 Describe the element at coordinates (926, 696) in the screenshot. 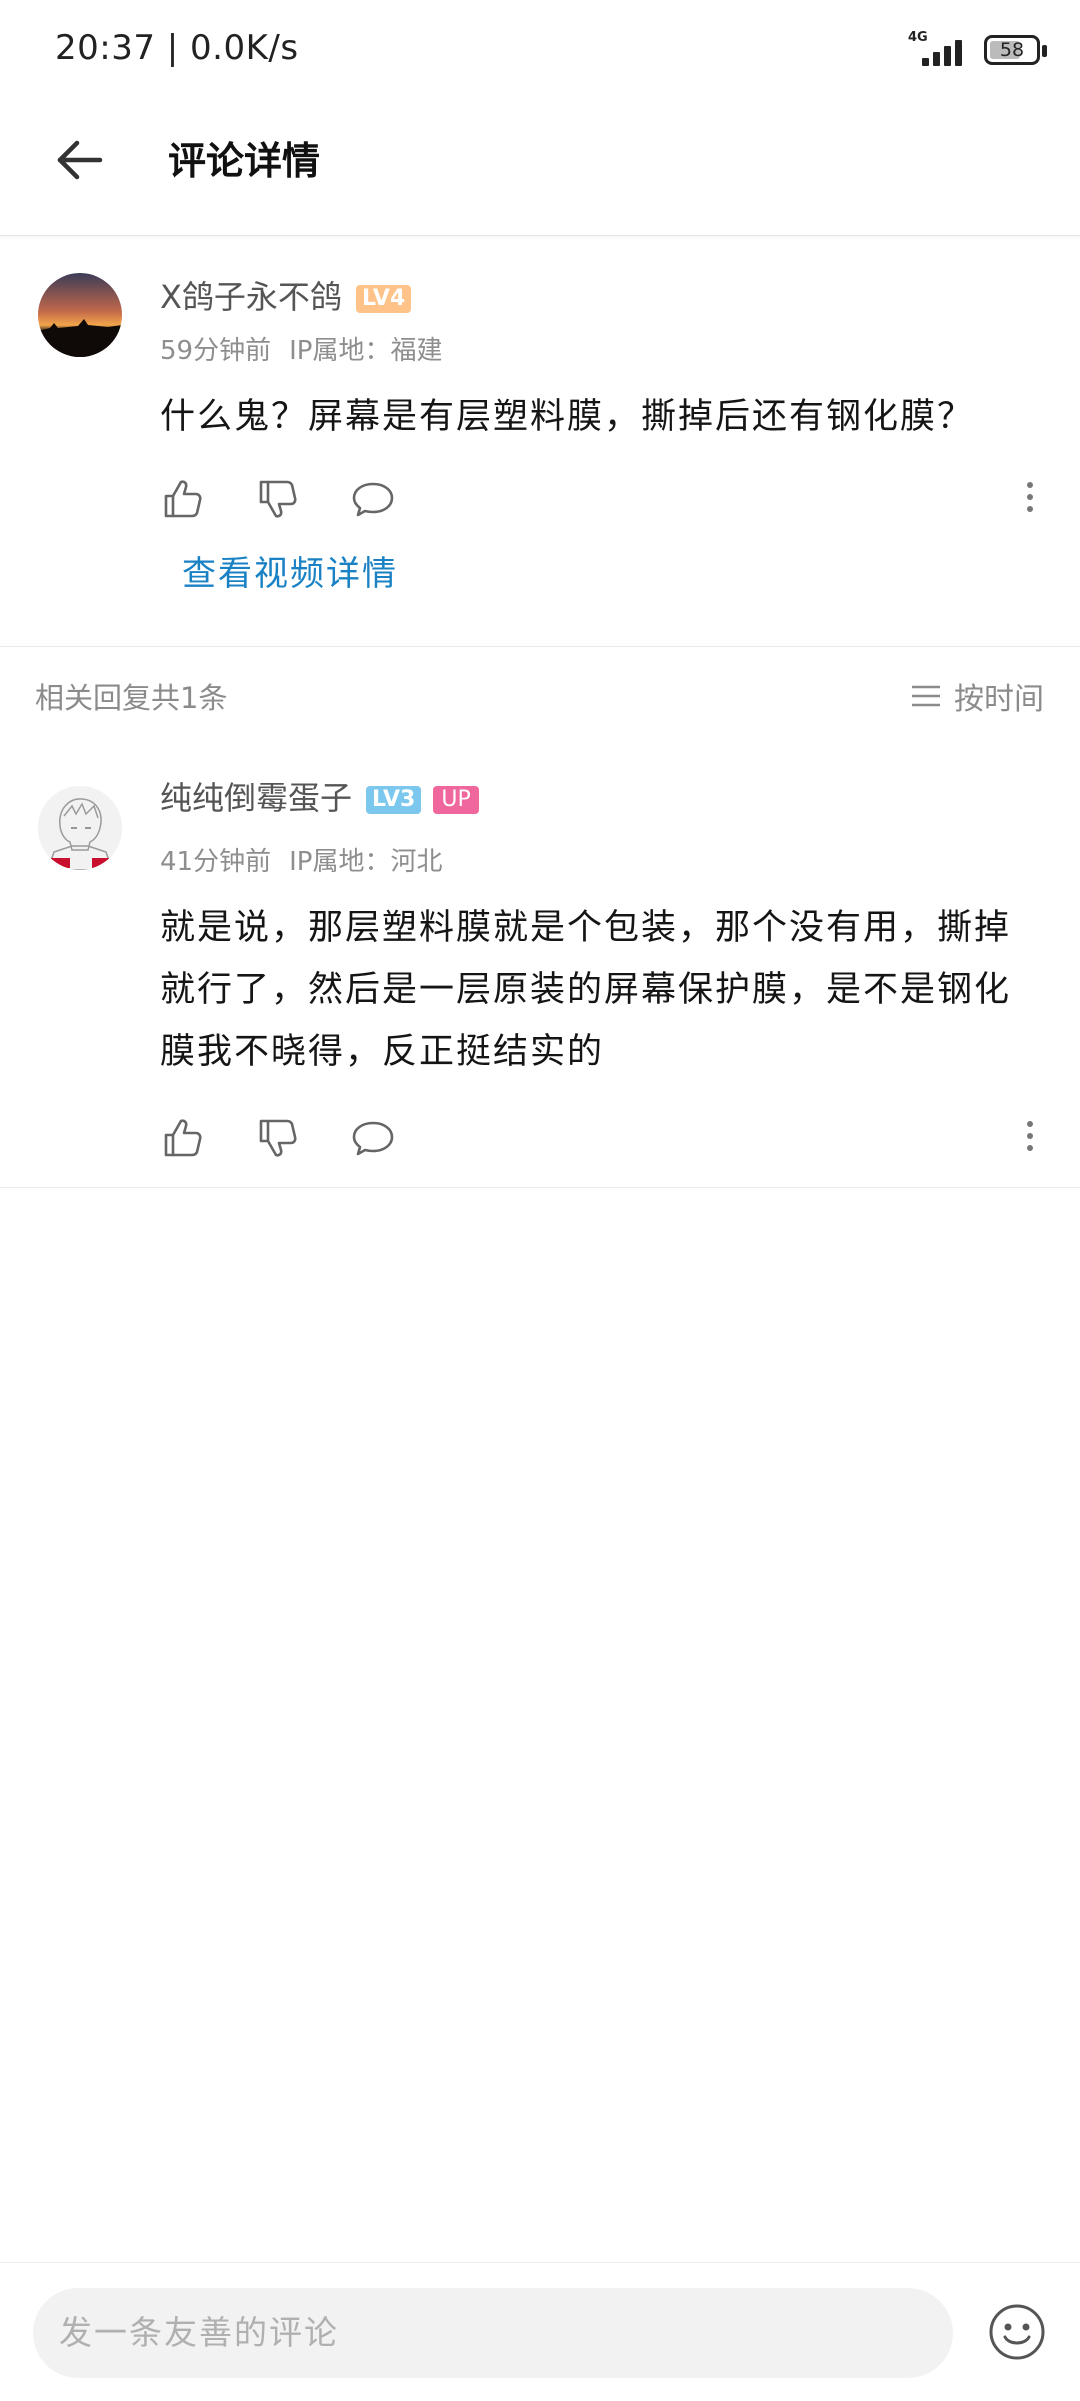

I see `list-icon` at that location.